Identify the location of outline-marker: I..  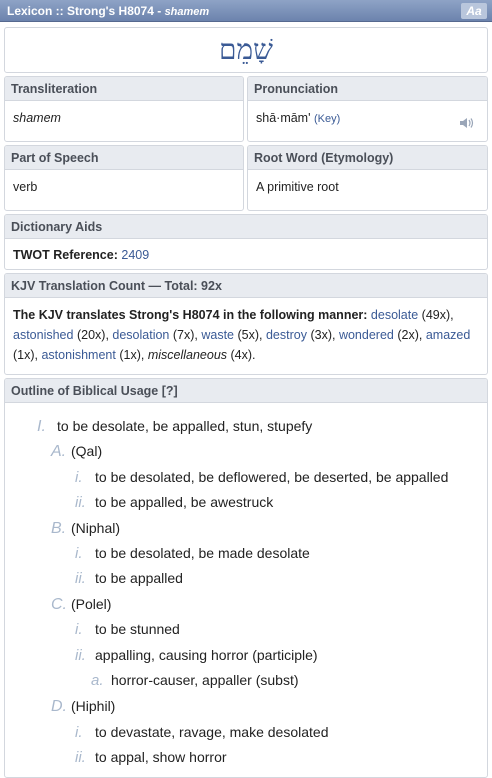
(41, 426).